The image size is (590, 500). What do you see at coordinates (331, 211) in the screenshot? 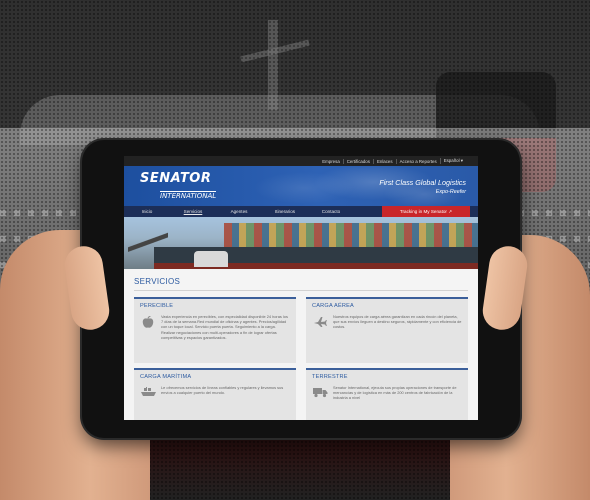
I see `nav-contacto: Contacto` at bounding box center [331, 211].